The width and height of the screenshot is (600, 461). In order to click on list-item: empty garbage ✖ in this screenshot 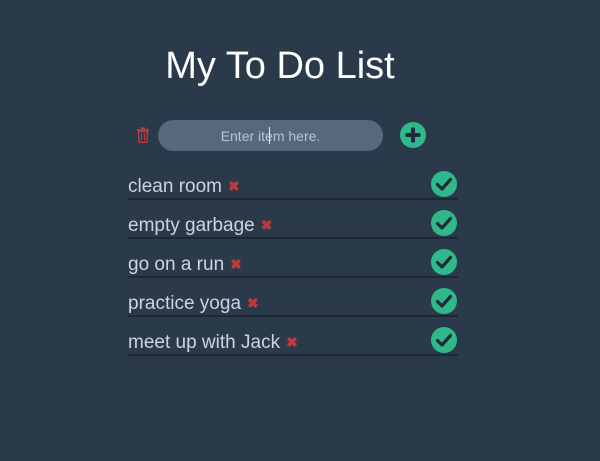, I will do `click(293, 227)`.